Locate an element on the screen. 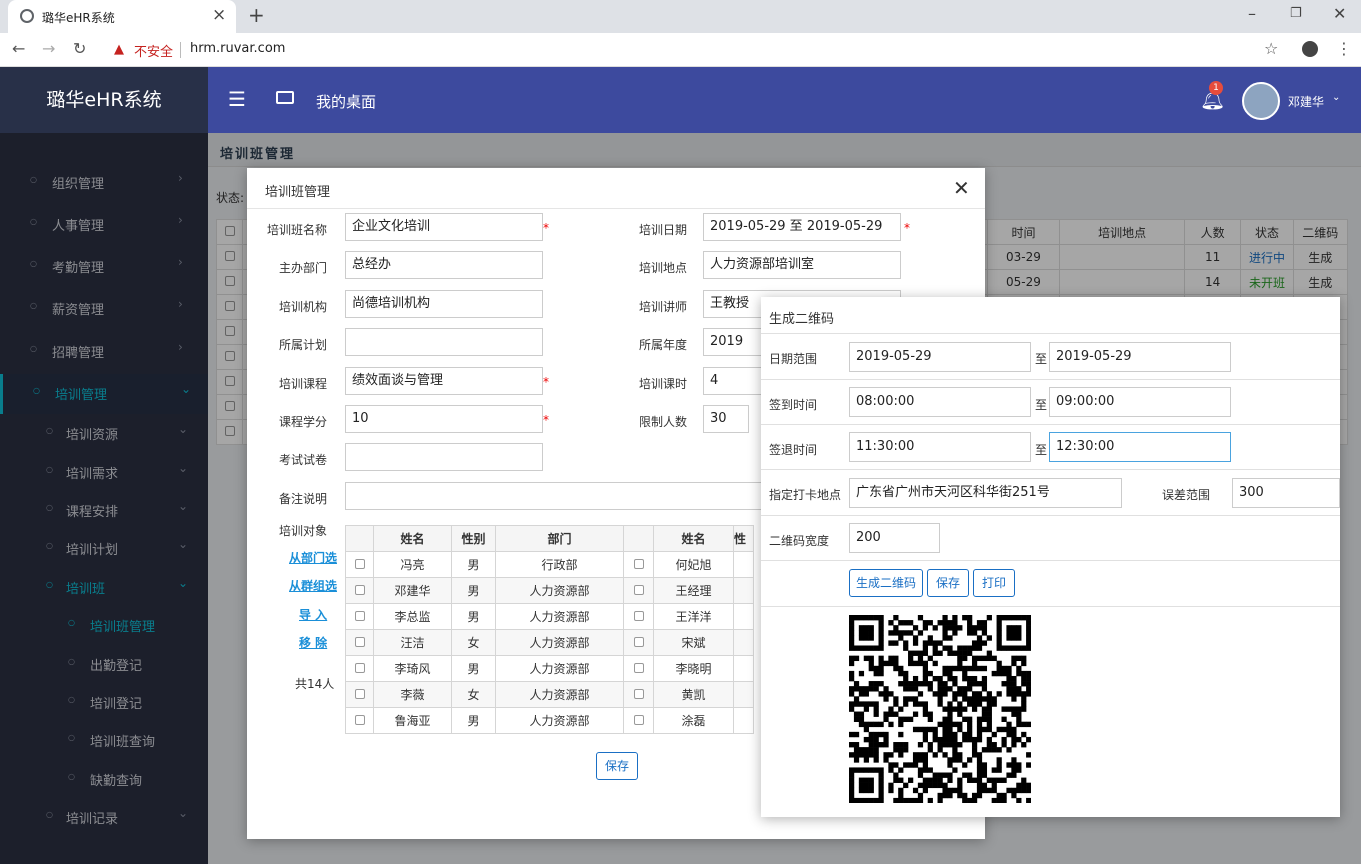  profile-icon is located at coordinates (1310, 49).